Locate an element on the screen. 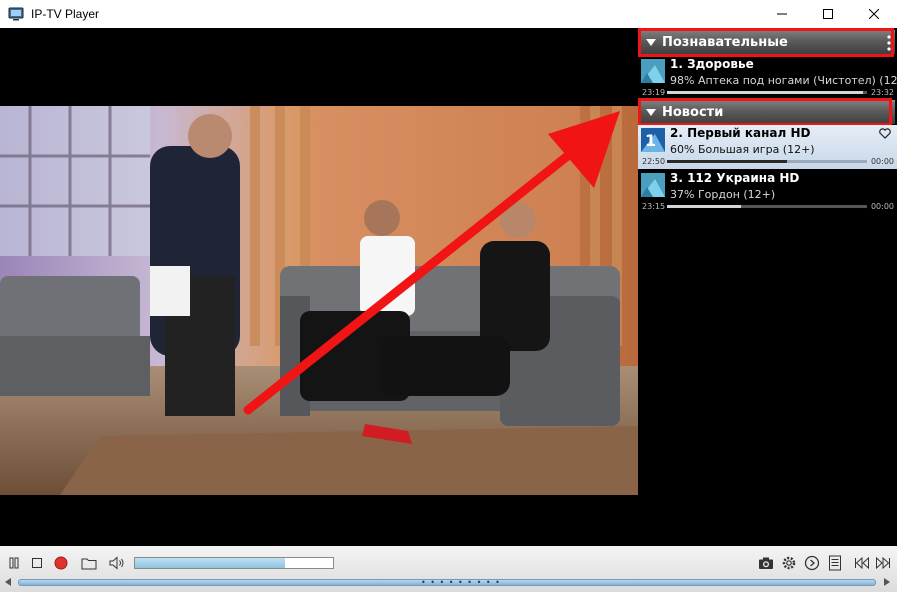 This screenshot has width=897, height=592. close-icon is located at coordinates (874, 14).